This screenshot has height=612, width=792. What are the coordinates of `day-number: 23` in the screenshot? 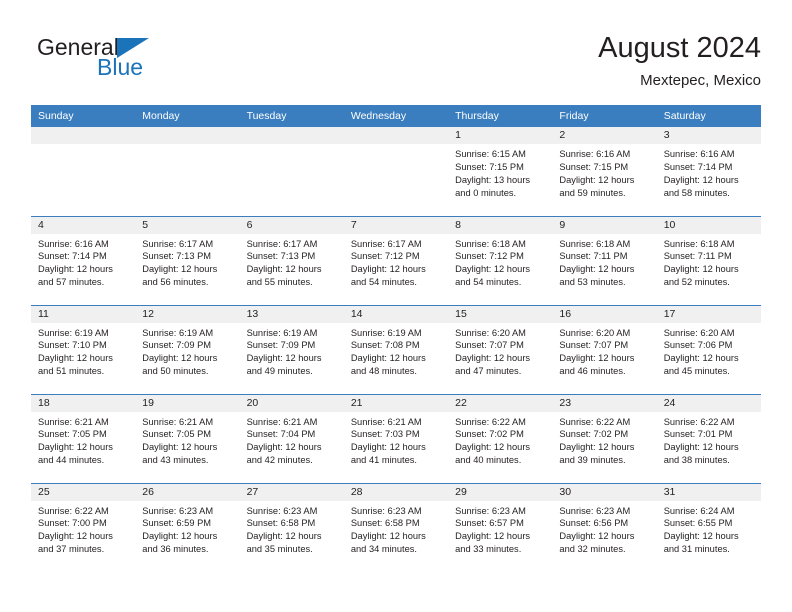 It's located at (604, 403).